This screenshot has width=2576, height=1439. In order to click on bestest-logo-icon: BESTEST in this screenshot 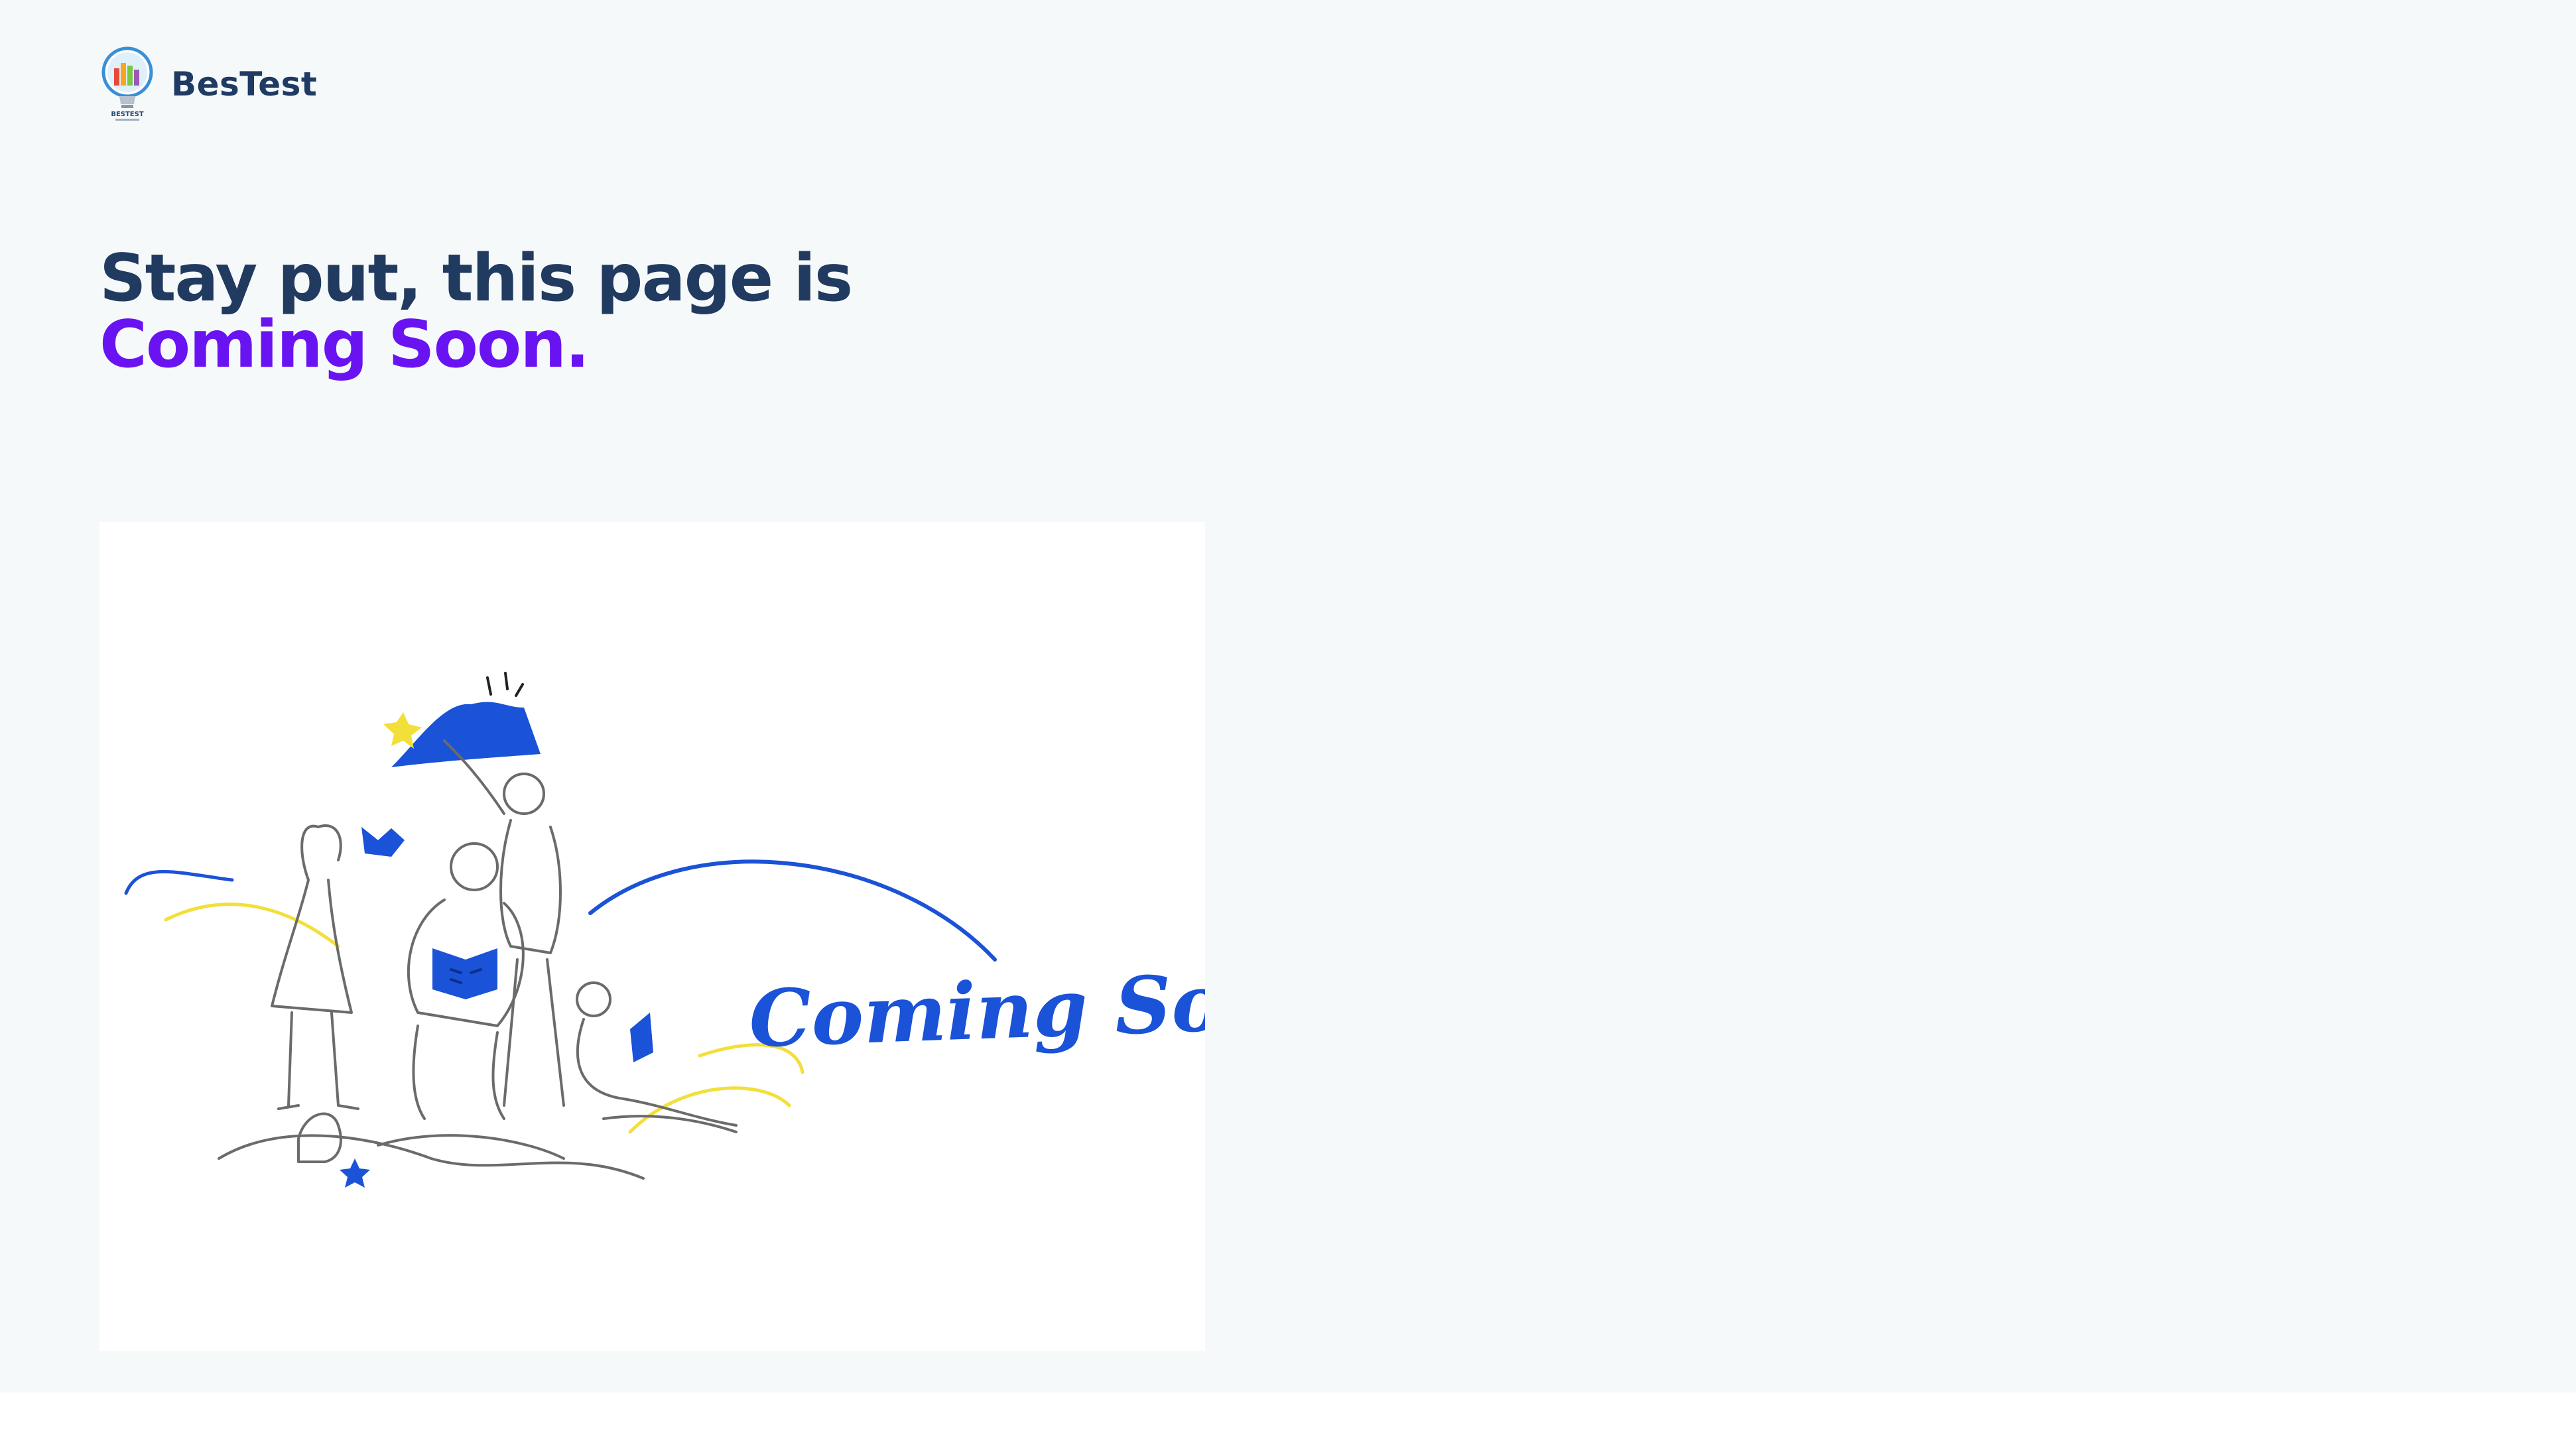, I will do `click(127, 84)`.